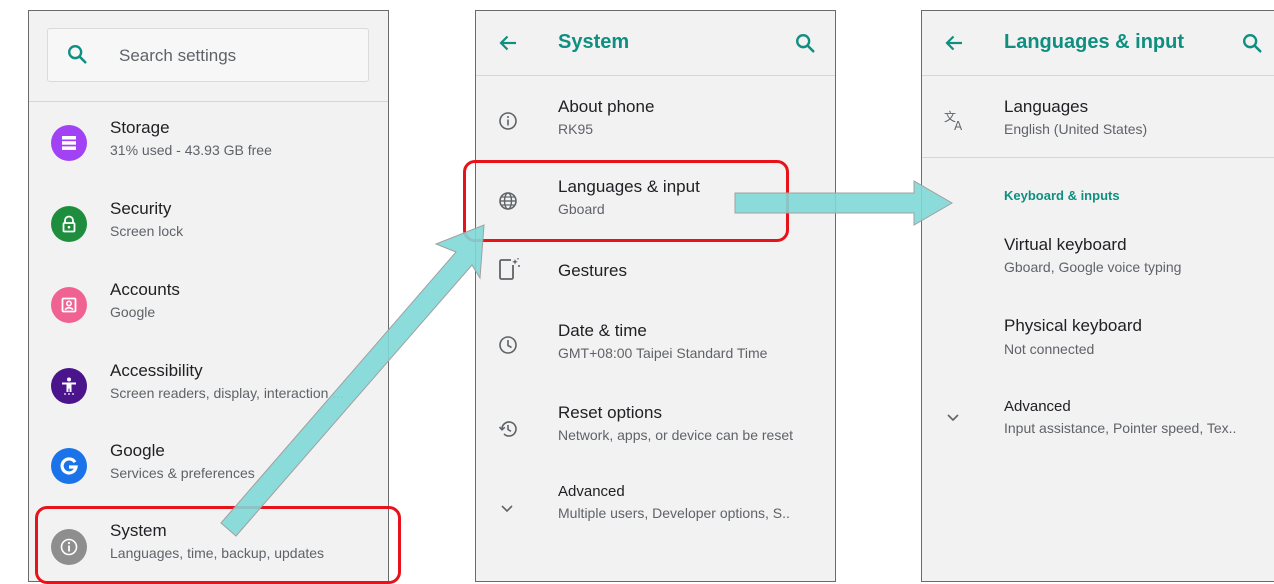  Describe the element at coordinates (508, 431) in the screenshot. I see `history-icon` at that location.